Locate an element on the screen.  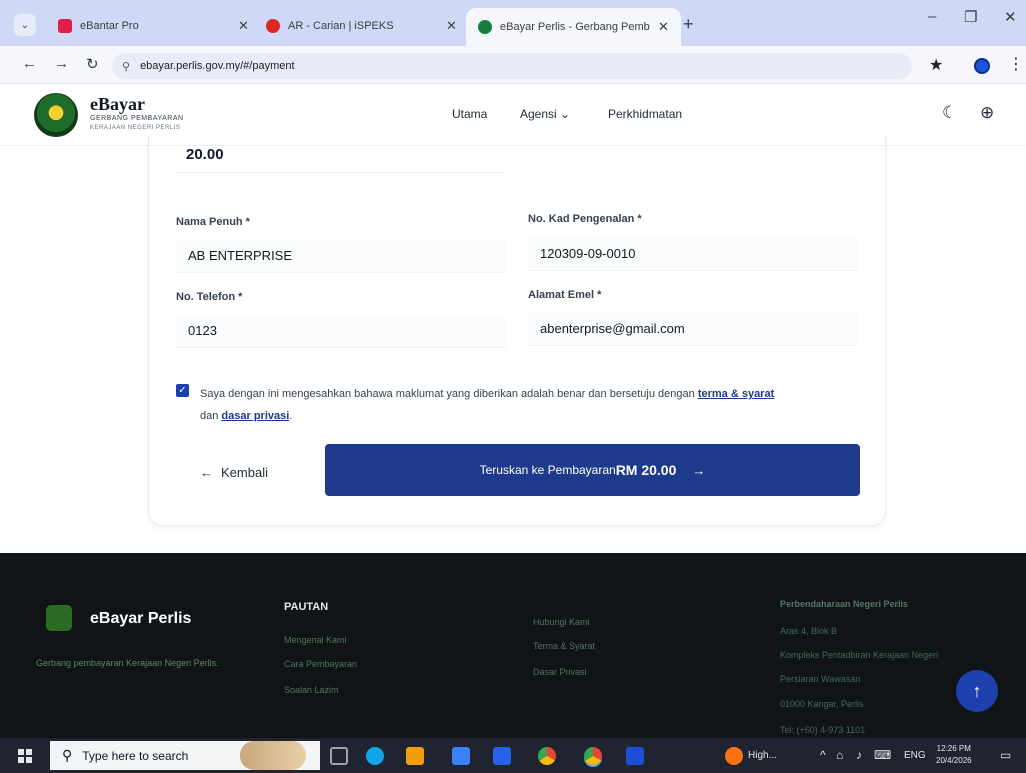
back-label: Kembali is located at coordinates (244, 472).